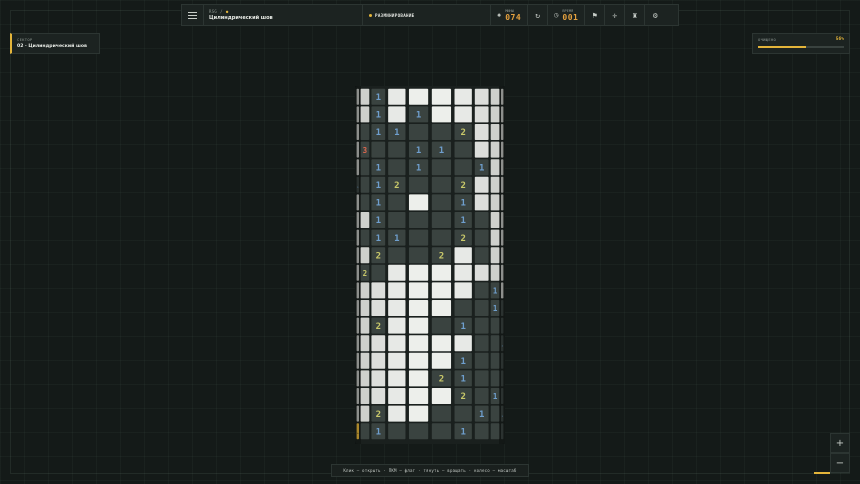 The image size is (860, 484). Describe the element at coordinates (615, 15) in the screenshot. I see `center-view-button: ✛` at that location.